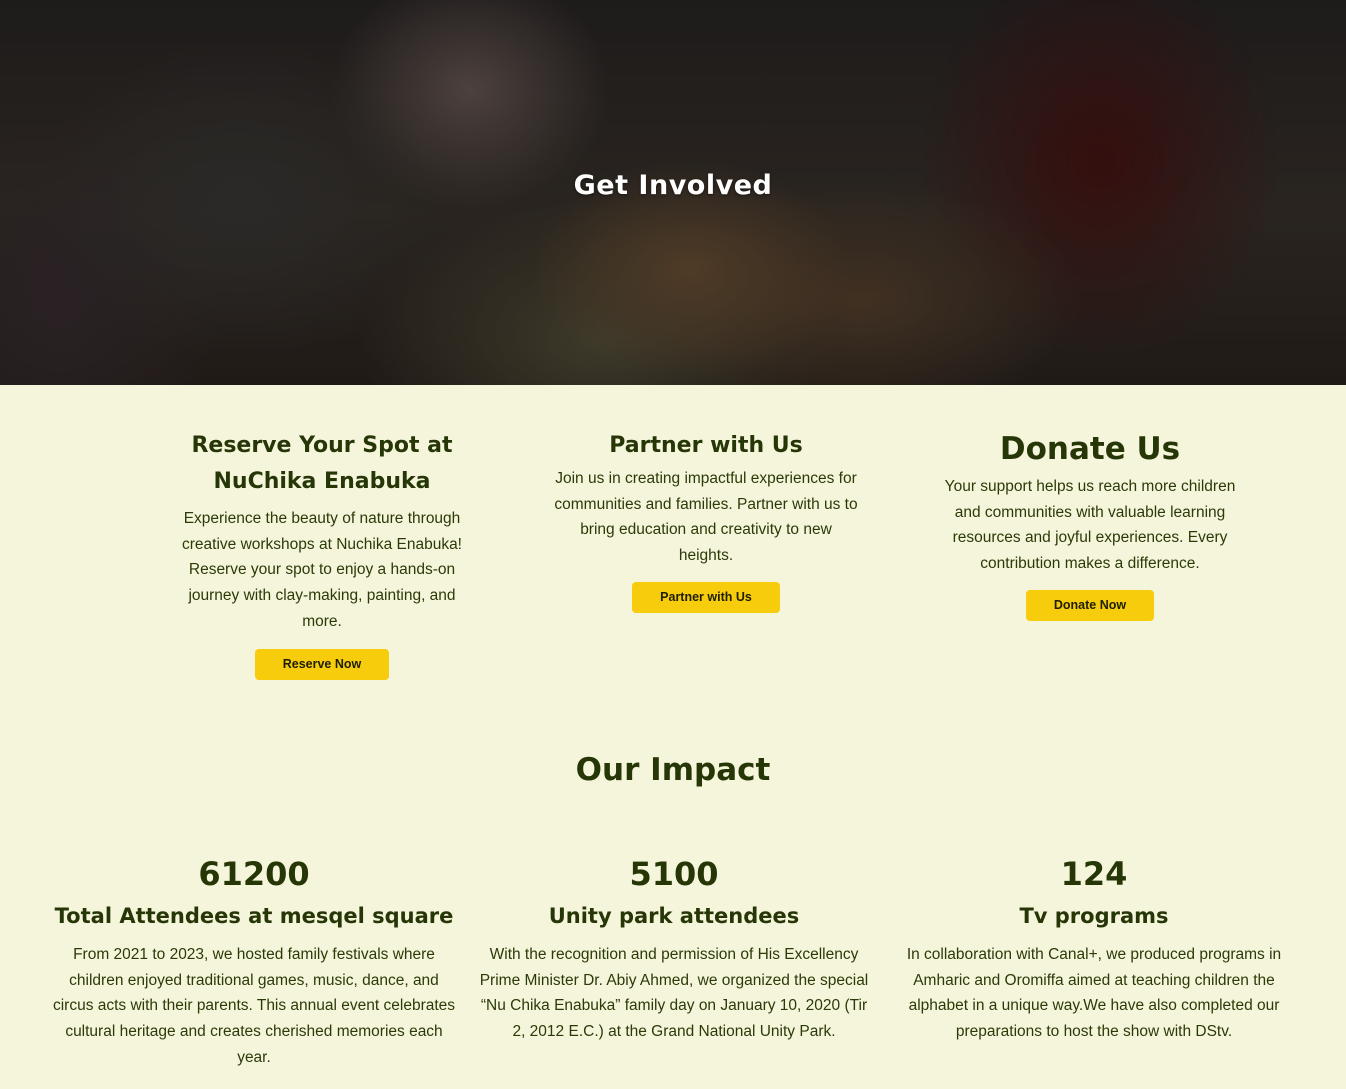 Image resolution: width=1346 pixels, height=1089 pixels. Describe the element at coordinates (1094, 916) in the screenshot. I see `stat-label: Tv programs` at that location.